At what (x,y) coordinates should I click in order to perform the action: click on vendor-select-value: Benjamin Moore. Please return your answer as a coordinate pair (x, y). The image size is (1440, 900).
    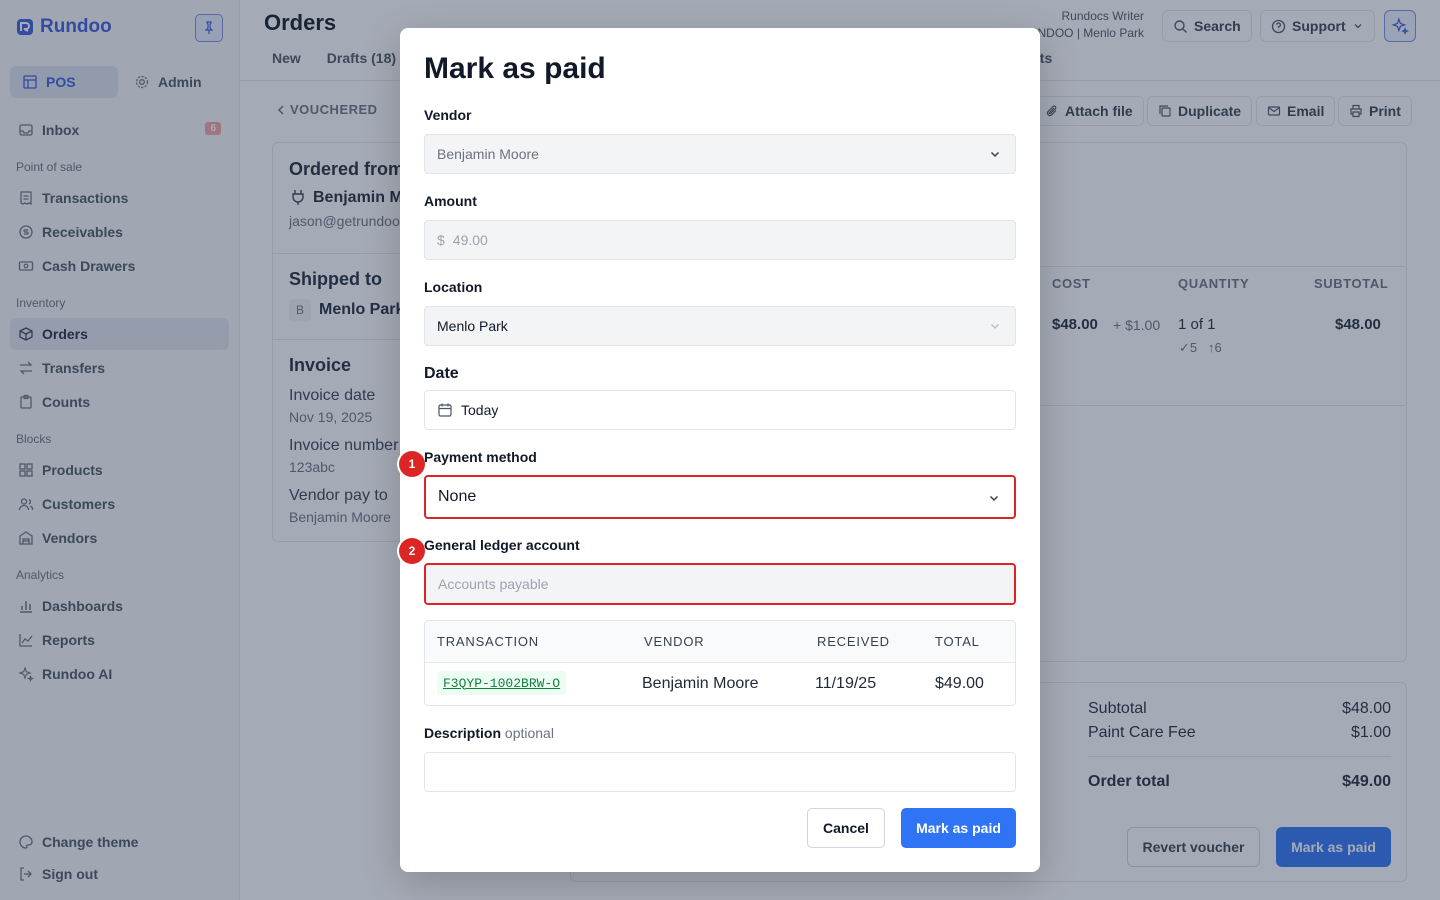
    Looking at the image, I should click on (488, 154).